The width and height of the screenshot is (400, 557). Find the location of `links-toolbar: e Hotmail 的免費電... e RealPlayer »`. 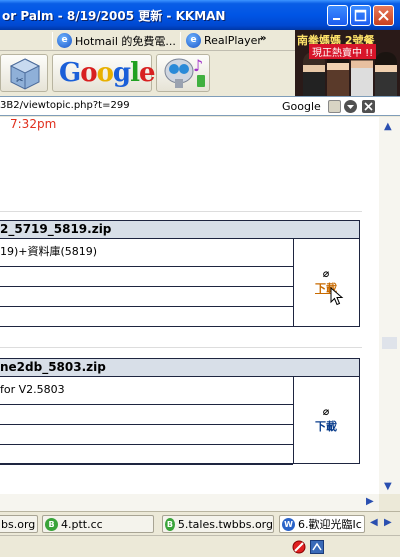

links-toolbar: e Hotmail 的免費電... e RealPlayer » is located at coordinates (147, 40).